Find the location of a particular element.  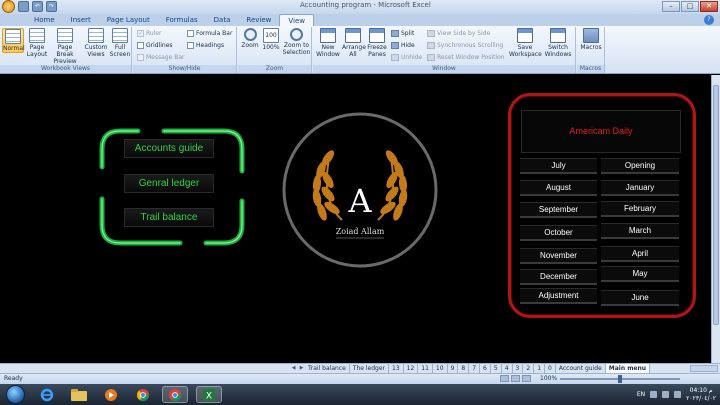

scroll-thumb is located at coordinates (716, 205).